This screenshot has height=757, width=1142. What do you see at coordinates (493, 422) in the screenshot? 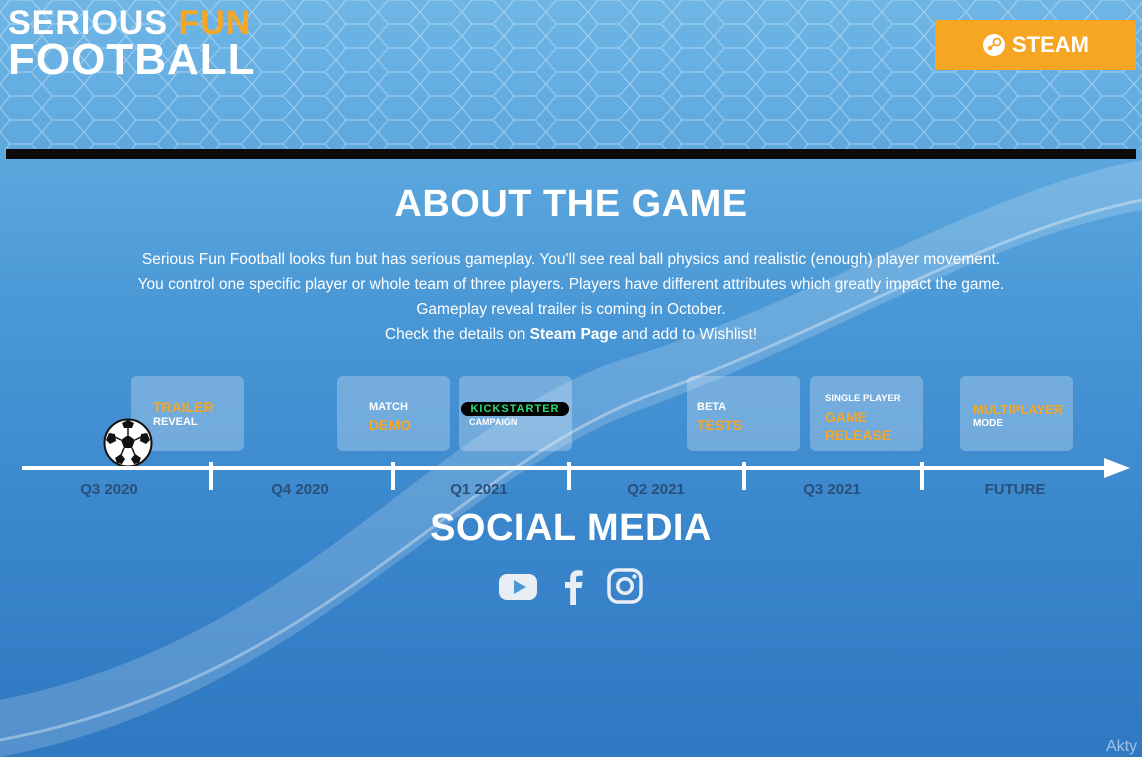
I see `milestone-subtitle: CAMPAIGN` at bounding box center [493, 422].